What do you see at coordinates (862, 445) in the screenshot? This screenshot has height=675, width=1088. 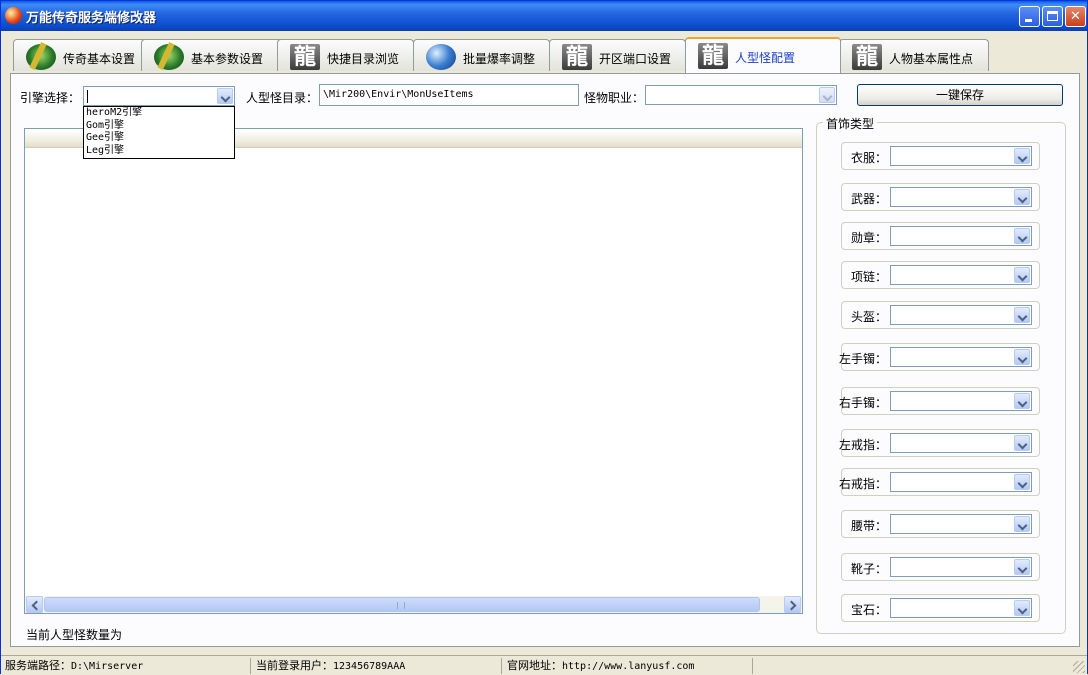 I see `slot-label: 左戒指：` at bounding box center [862, 445].